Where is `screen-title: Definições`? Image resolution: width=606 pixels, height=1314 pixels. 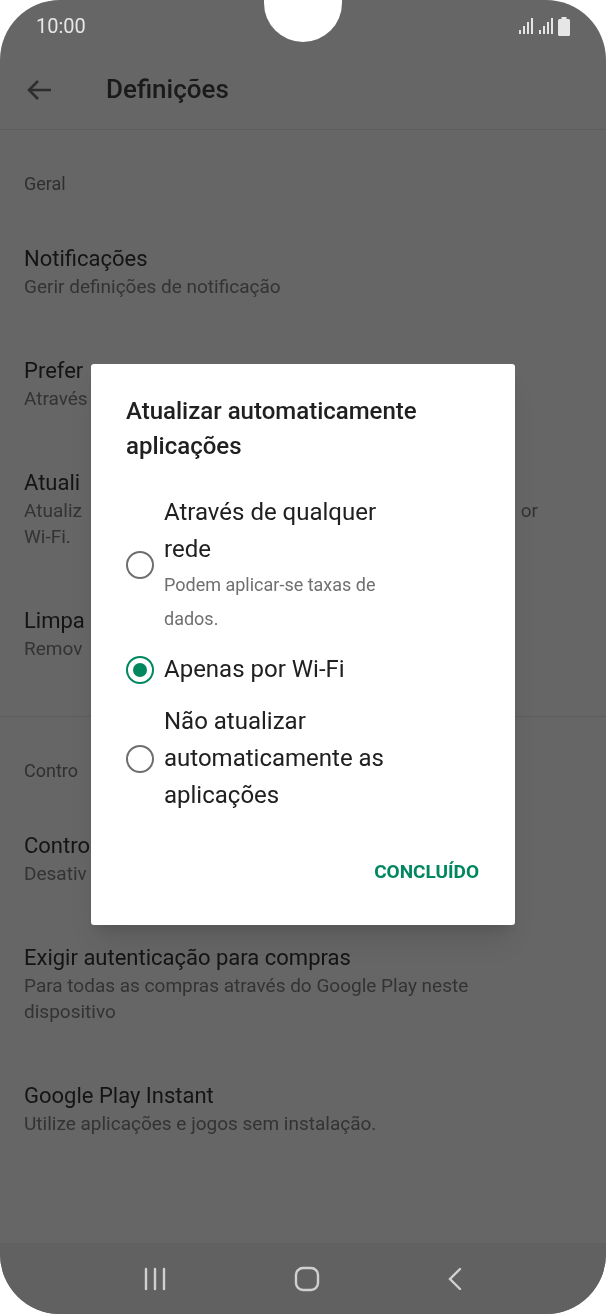
screen-title: Definições is located at coordinates (167, 89).